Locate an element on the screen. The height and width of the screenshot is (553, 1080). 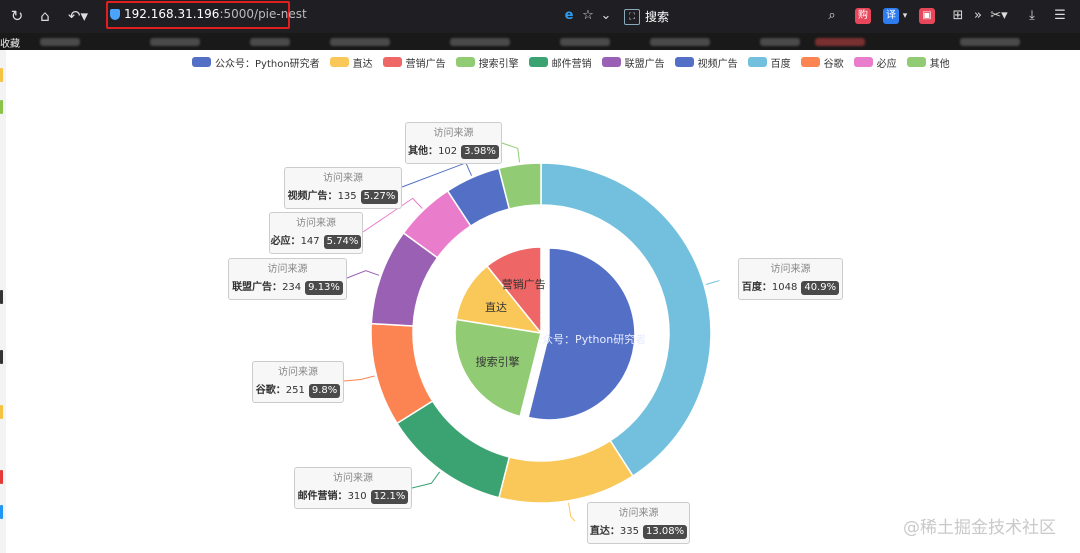
legend-item: 搜索引擎 is located at coordinates (487, 62).